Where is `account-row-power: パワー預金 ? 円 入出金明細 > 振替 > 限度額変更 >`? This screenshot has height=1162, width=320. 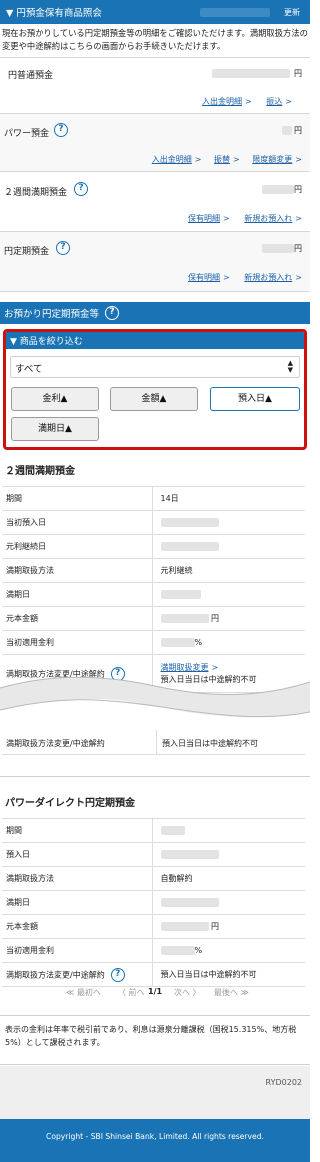 account-row-power: パワー預金 ? 円 入出金明細 > 振替 > 限度額変更 > is located at coordinates (155, 143).